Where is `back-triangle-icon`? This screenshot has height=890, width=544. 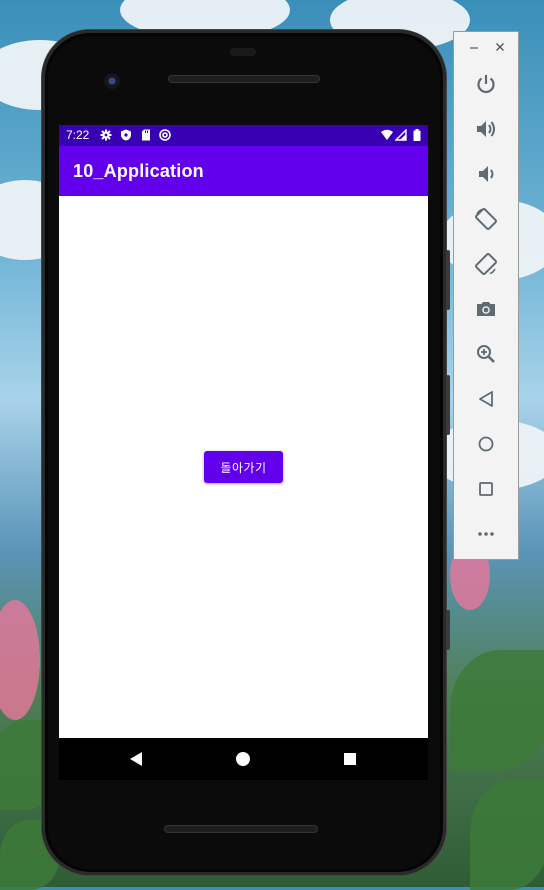 back-triangle-icon is located at coordinates (136, 759).